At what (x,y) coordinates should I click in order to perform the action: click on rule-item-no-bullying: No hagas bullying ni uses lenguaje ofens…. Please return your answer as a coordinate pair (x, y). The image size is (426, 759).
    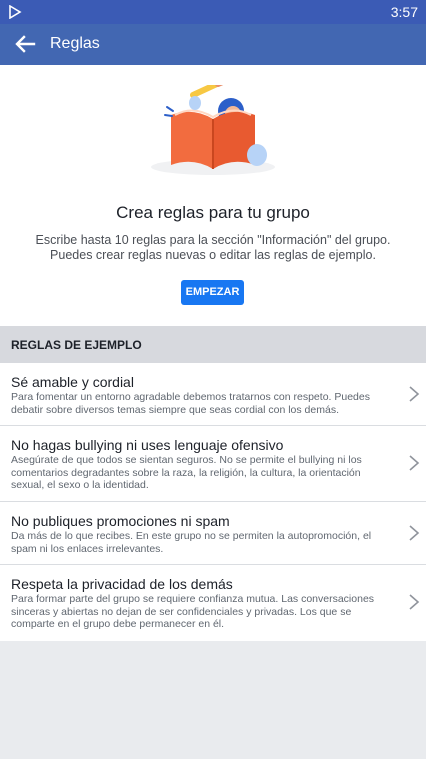
    Looking at the image, I should click on (213, 464).